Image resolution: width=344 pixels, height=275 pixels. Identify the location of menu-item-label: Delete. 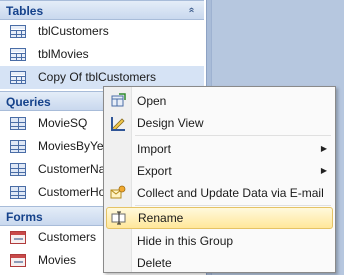
(154, 263).